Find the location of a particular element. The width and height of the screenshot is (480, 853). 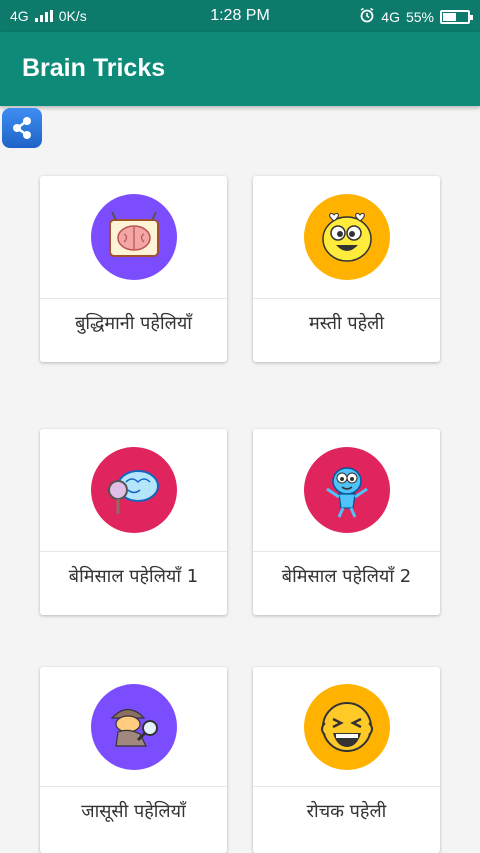

network-type-right: 4G is located at coordinates (390, 16).